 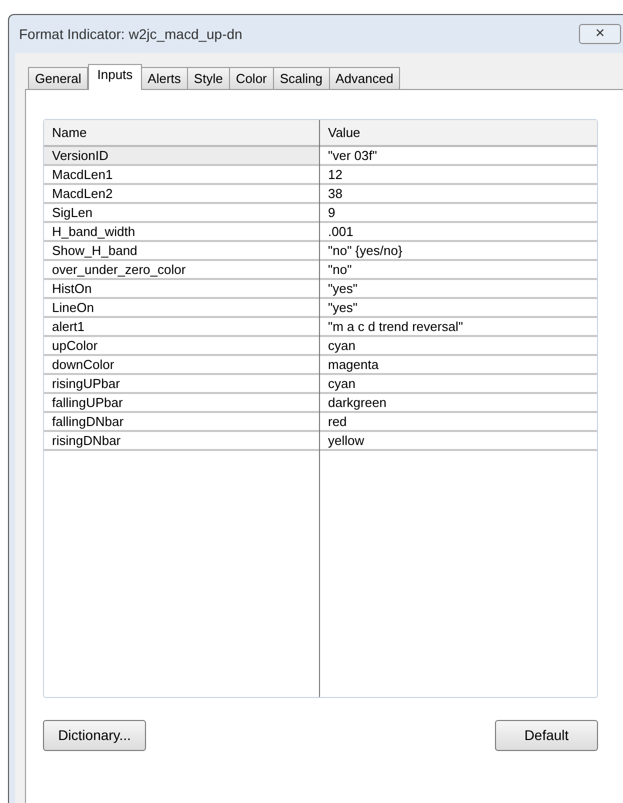 What do you see at coordinates (130, 34) in the screenshot?
I see `window-title: Format Indicator: w2jc_macd_up-dn` at bounding box center [130, 34].